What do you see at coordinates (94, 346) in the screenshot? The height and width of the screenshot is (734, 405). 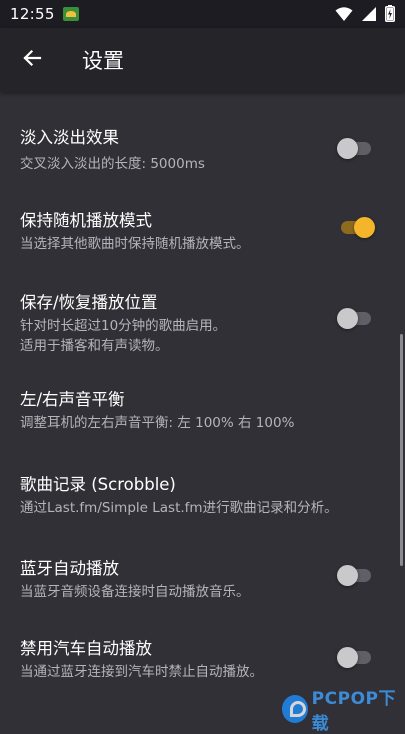 I see `setting-summary-line2: 适用于播客和有声读物。` at bounding box center [94, 346].